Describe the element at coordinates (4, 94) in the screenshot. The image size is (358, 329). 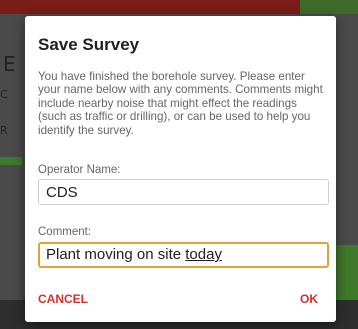
I see `background-text: C` at that location.